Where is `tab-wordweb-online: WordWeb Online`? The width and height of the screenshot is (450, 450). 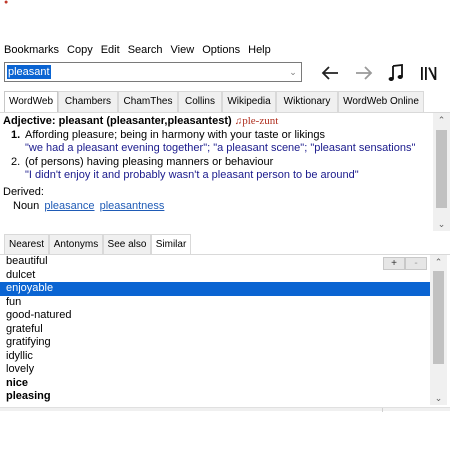 tab-wordweb-online: WordWeb Online is located at coordinates (381, 101).